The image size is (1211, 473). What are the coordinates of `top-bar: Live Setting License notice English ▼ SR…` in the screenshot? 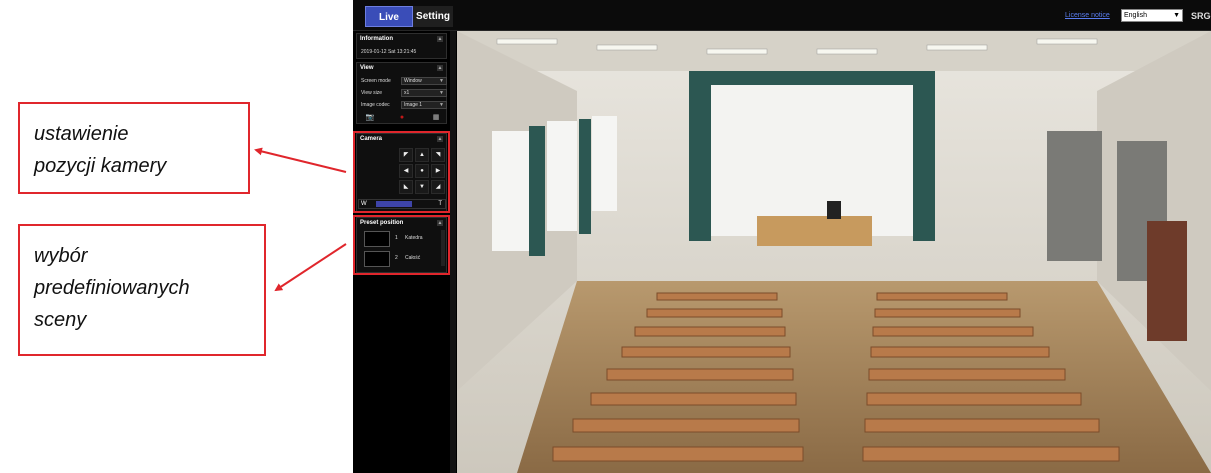 It's located at (782, 15).